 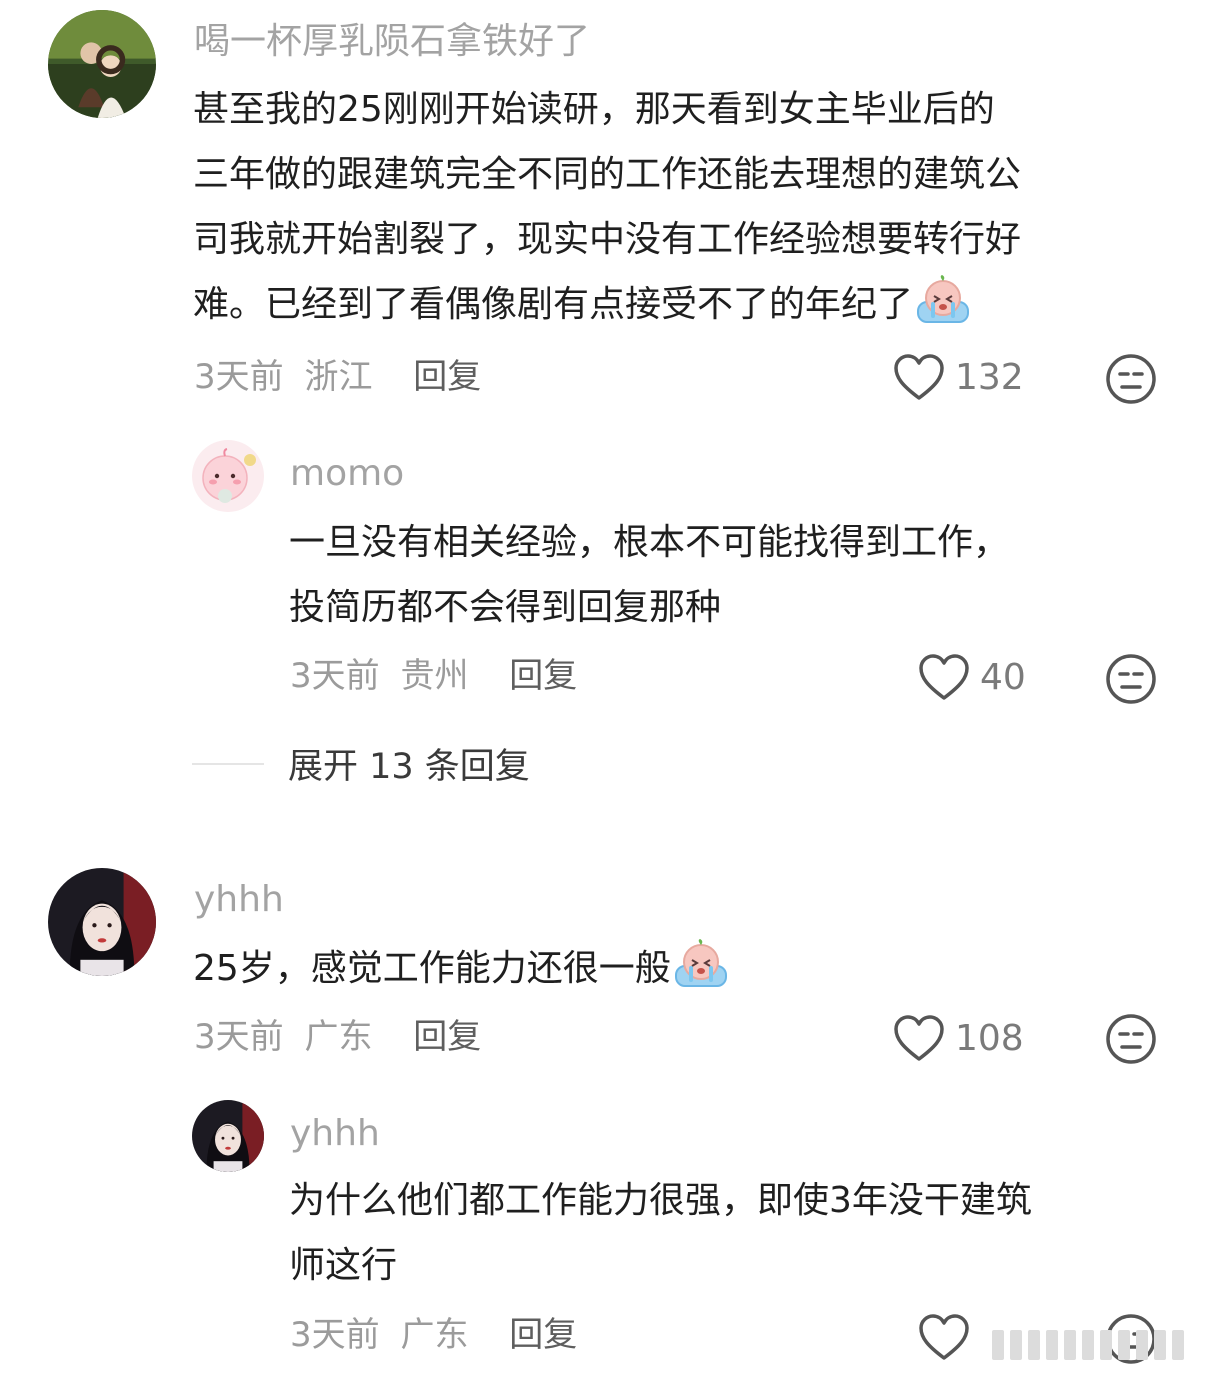 I want to click on comment-text: 为什么他们都工作能力很强，即使3年没干建筑 师这行, so click(x=660, y=1233).